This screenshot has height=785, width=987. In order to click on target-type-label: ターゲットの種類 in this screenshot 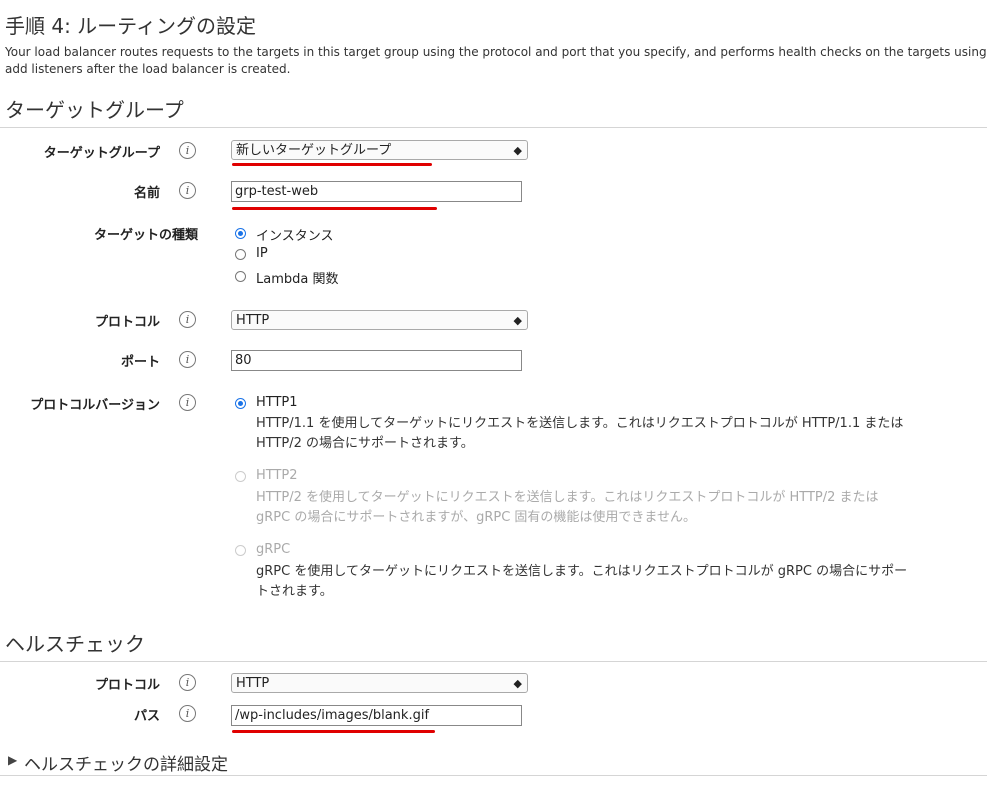, I will do `click(145, 235)`.